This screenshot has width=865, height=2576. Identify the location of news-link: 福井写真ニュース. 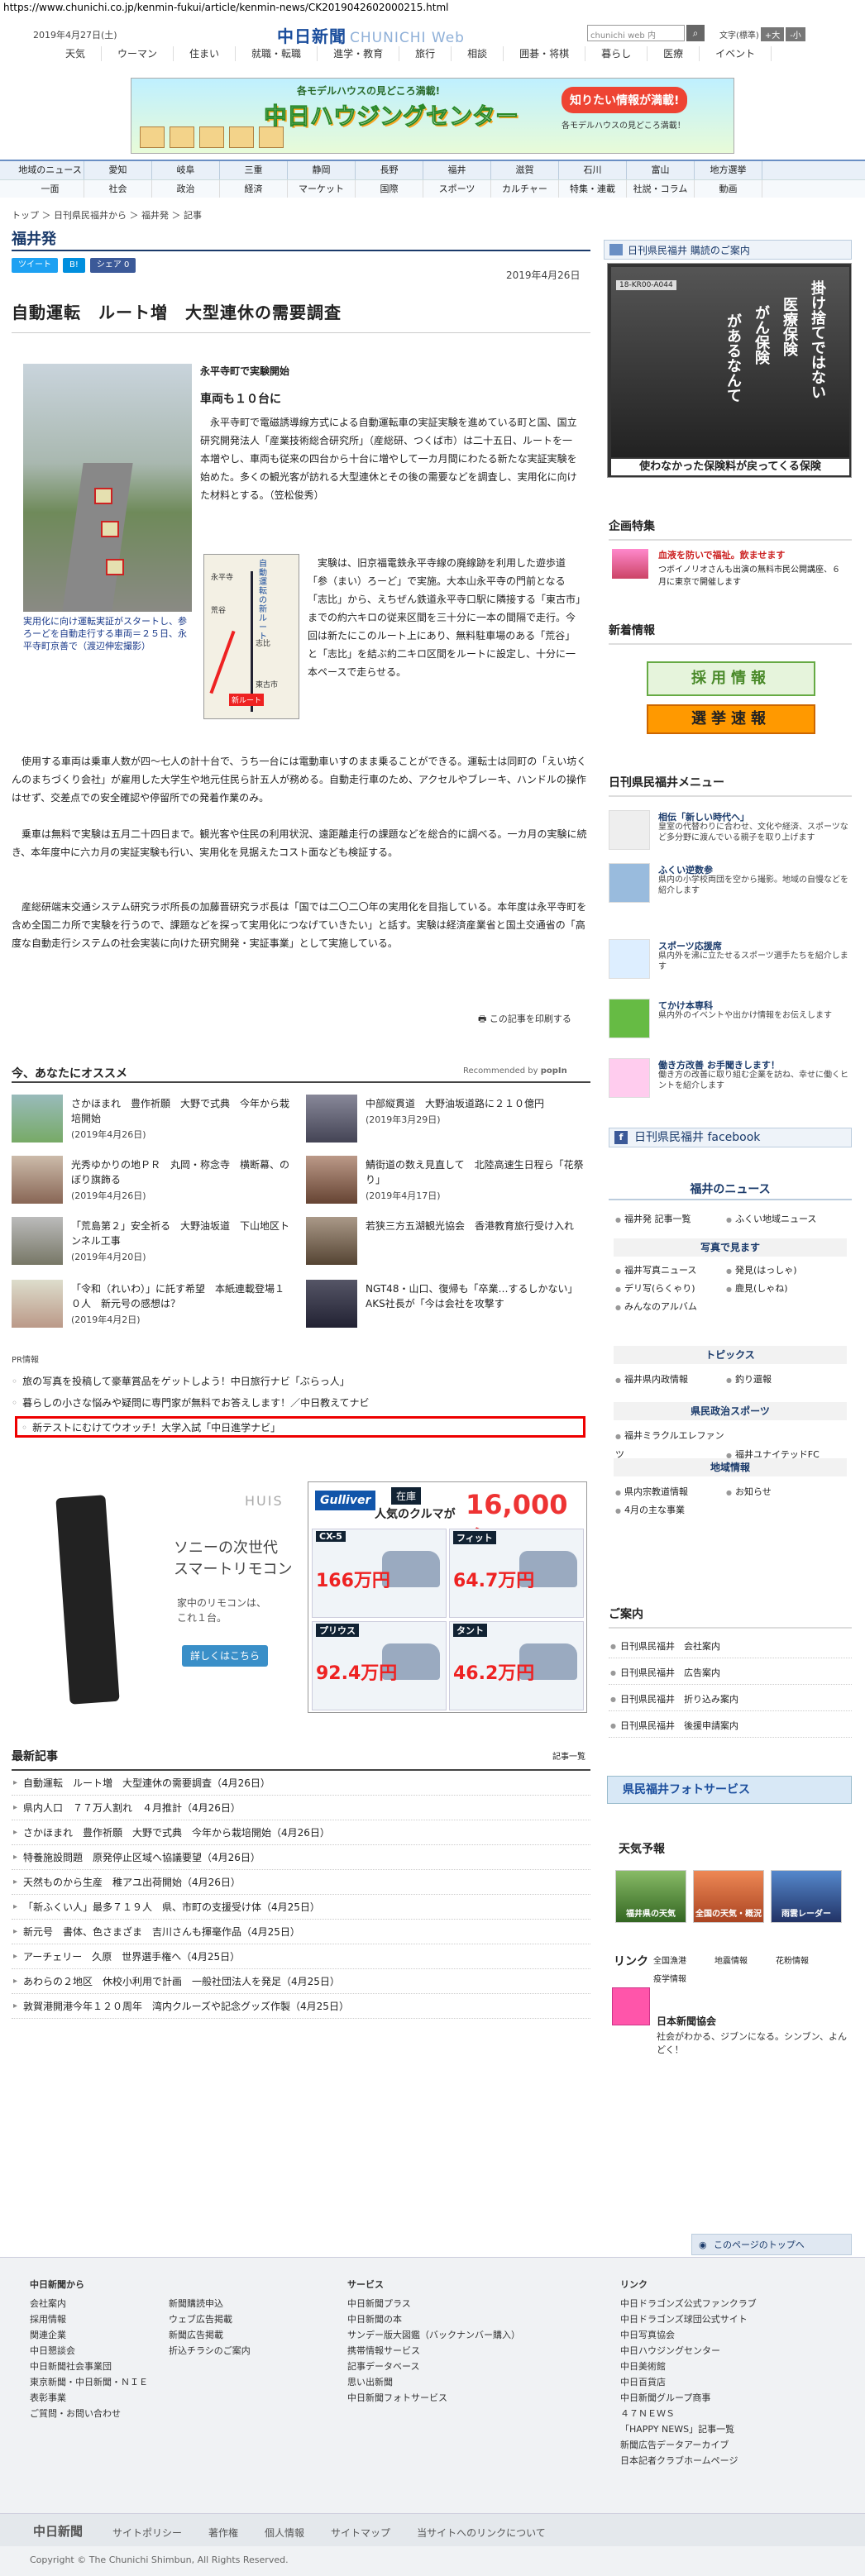
(670, 1271).